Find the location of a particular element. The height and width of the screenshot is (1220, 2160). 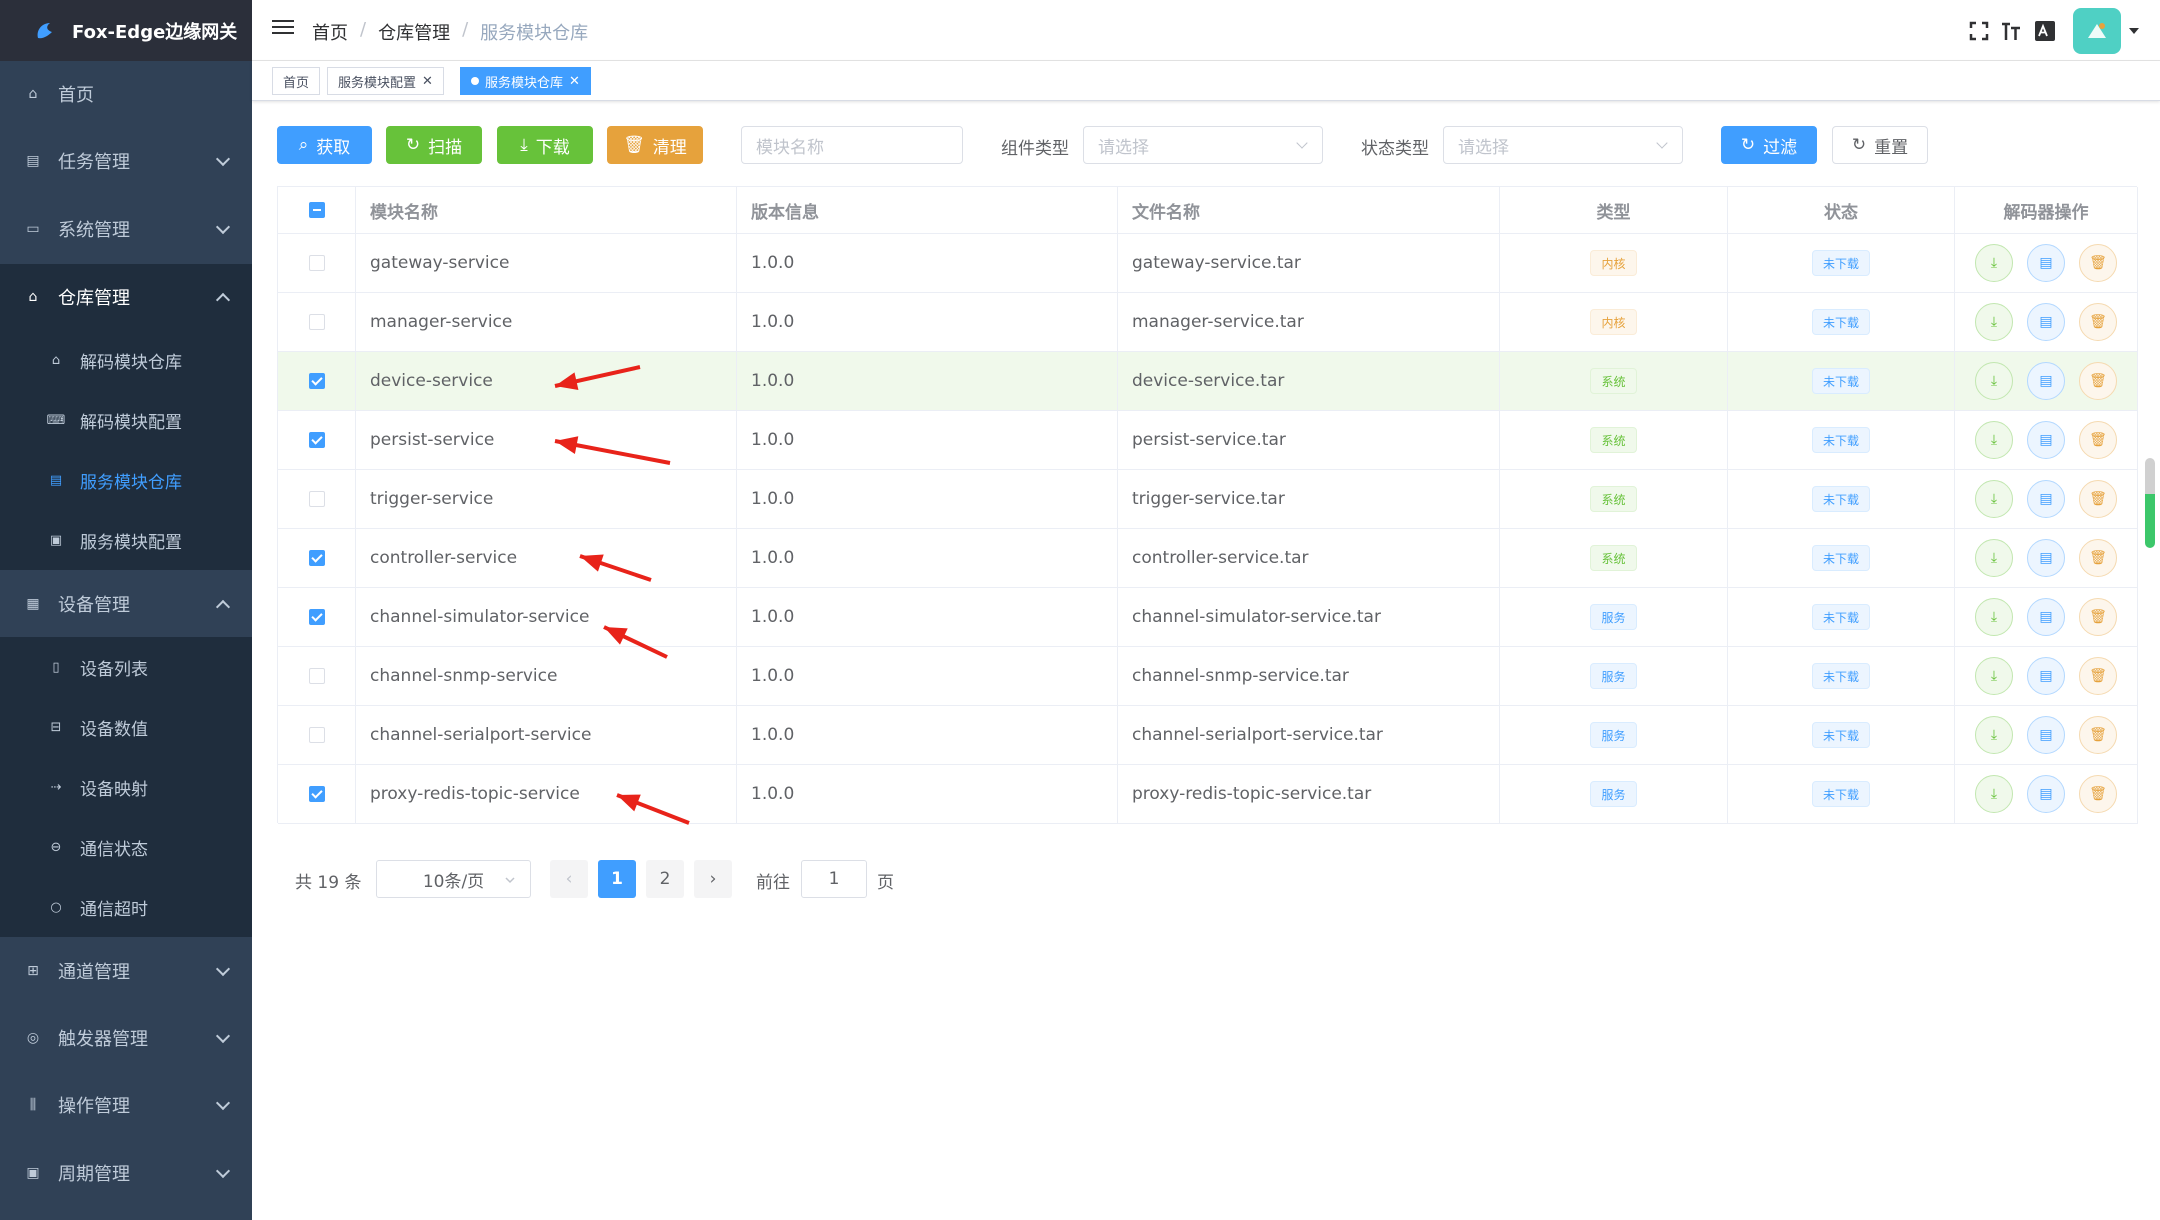

sidebar-item-comm-timeout: ○ 通信超时 is located at coordinates (126, 907).